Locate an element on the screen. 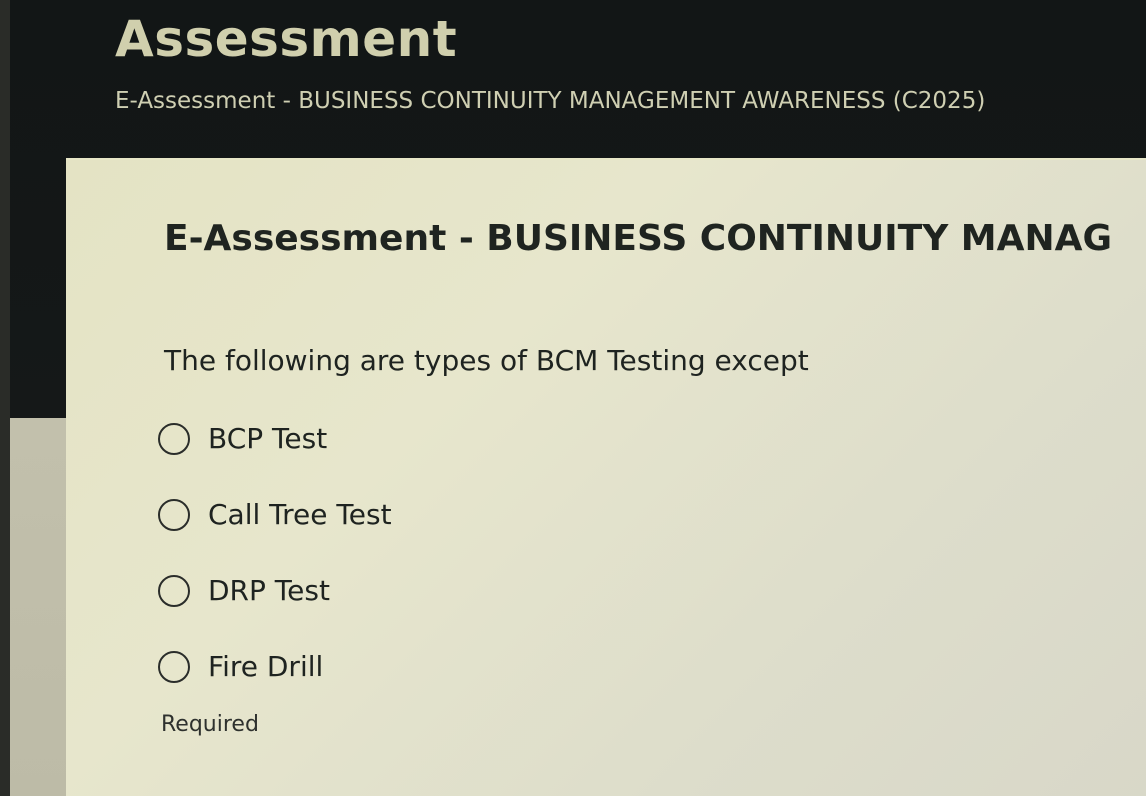 The height and width of the screenshot is (796, 1146). option-label: DRP Test is located at coordinates (269, 590).